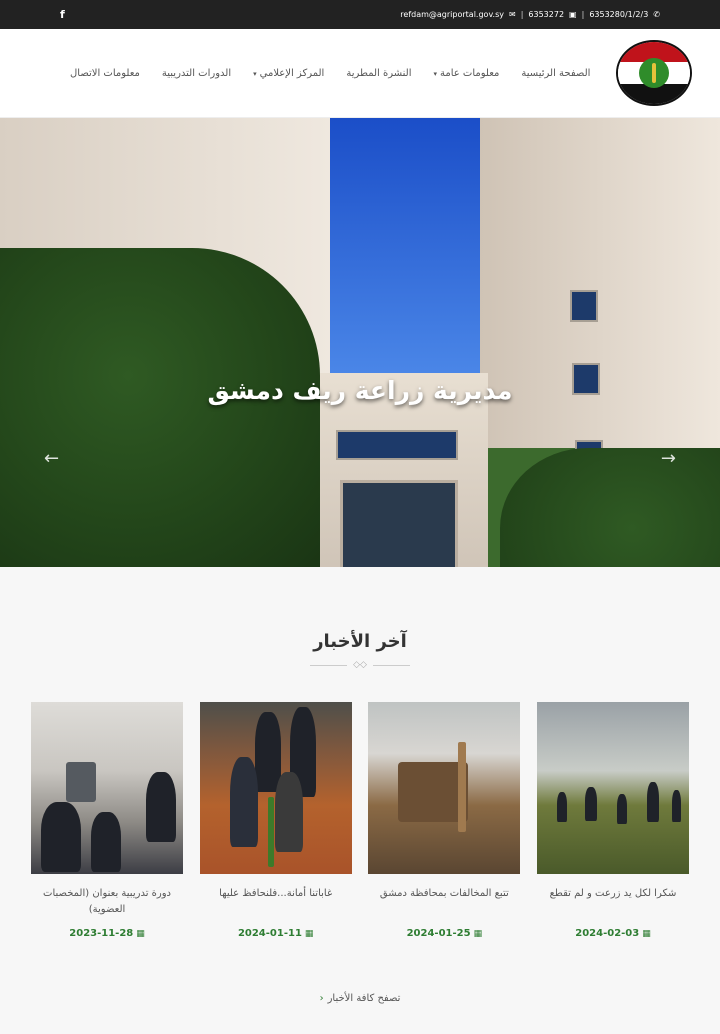 This screenshot has height=1034, width=720. Describe the element at coordinates (573, 14) in the screenshot. I see `fax-icon: ▣` at that location.